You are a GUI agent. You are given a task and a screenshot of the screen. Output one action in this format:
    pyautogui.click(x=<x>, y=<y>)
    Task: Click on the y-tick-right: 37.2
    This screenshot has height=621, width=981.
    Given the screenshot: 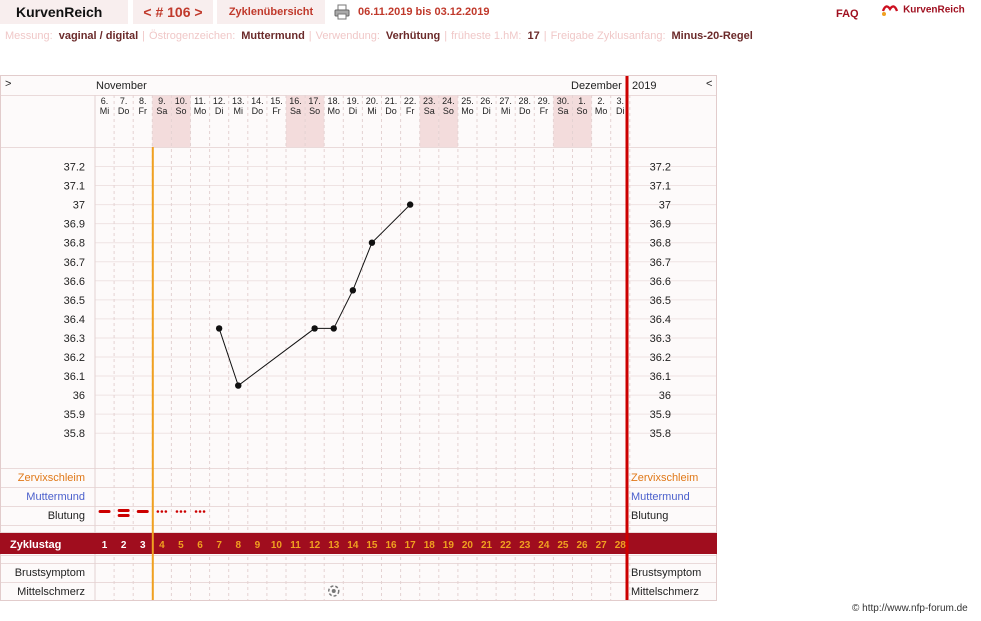 What is the action you would take?
    pyautogui.click(x=660, y=168)
    